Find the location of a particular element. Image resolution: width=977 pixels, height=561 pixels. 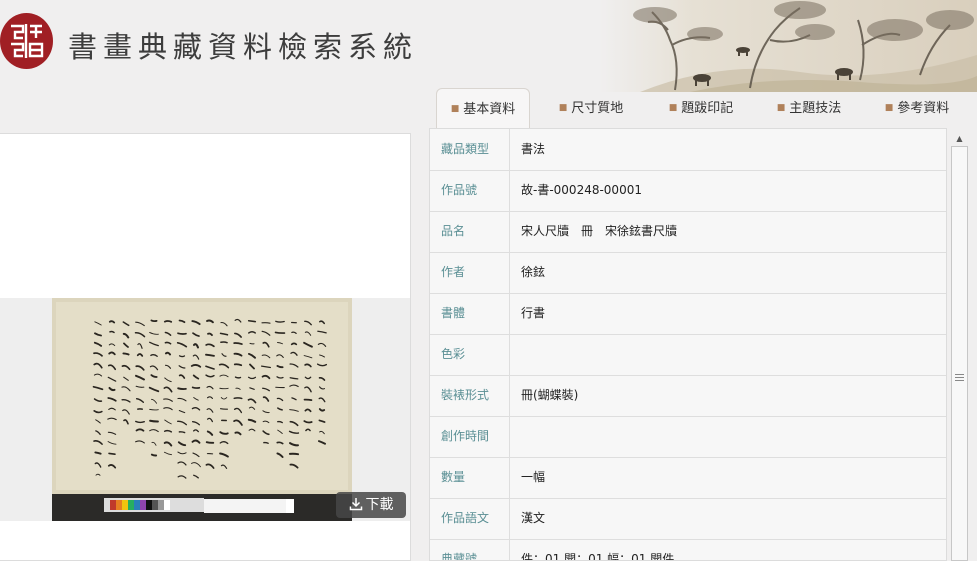

info-row-value: 宋人尺牘 冊 宋徐鉉書尺牘 is located at coordinates (599, 231).